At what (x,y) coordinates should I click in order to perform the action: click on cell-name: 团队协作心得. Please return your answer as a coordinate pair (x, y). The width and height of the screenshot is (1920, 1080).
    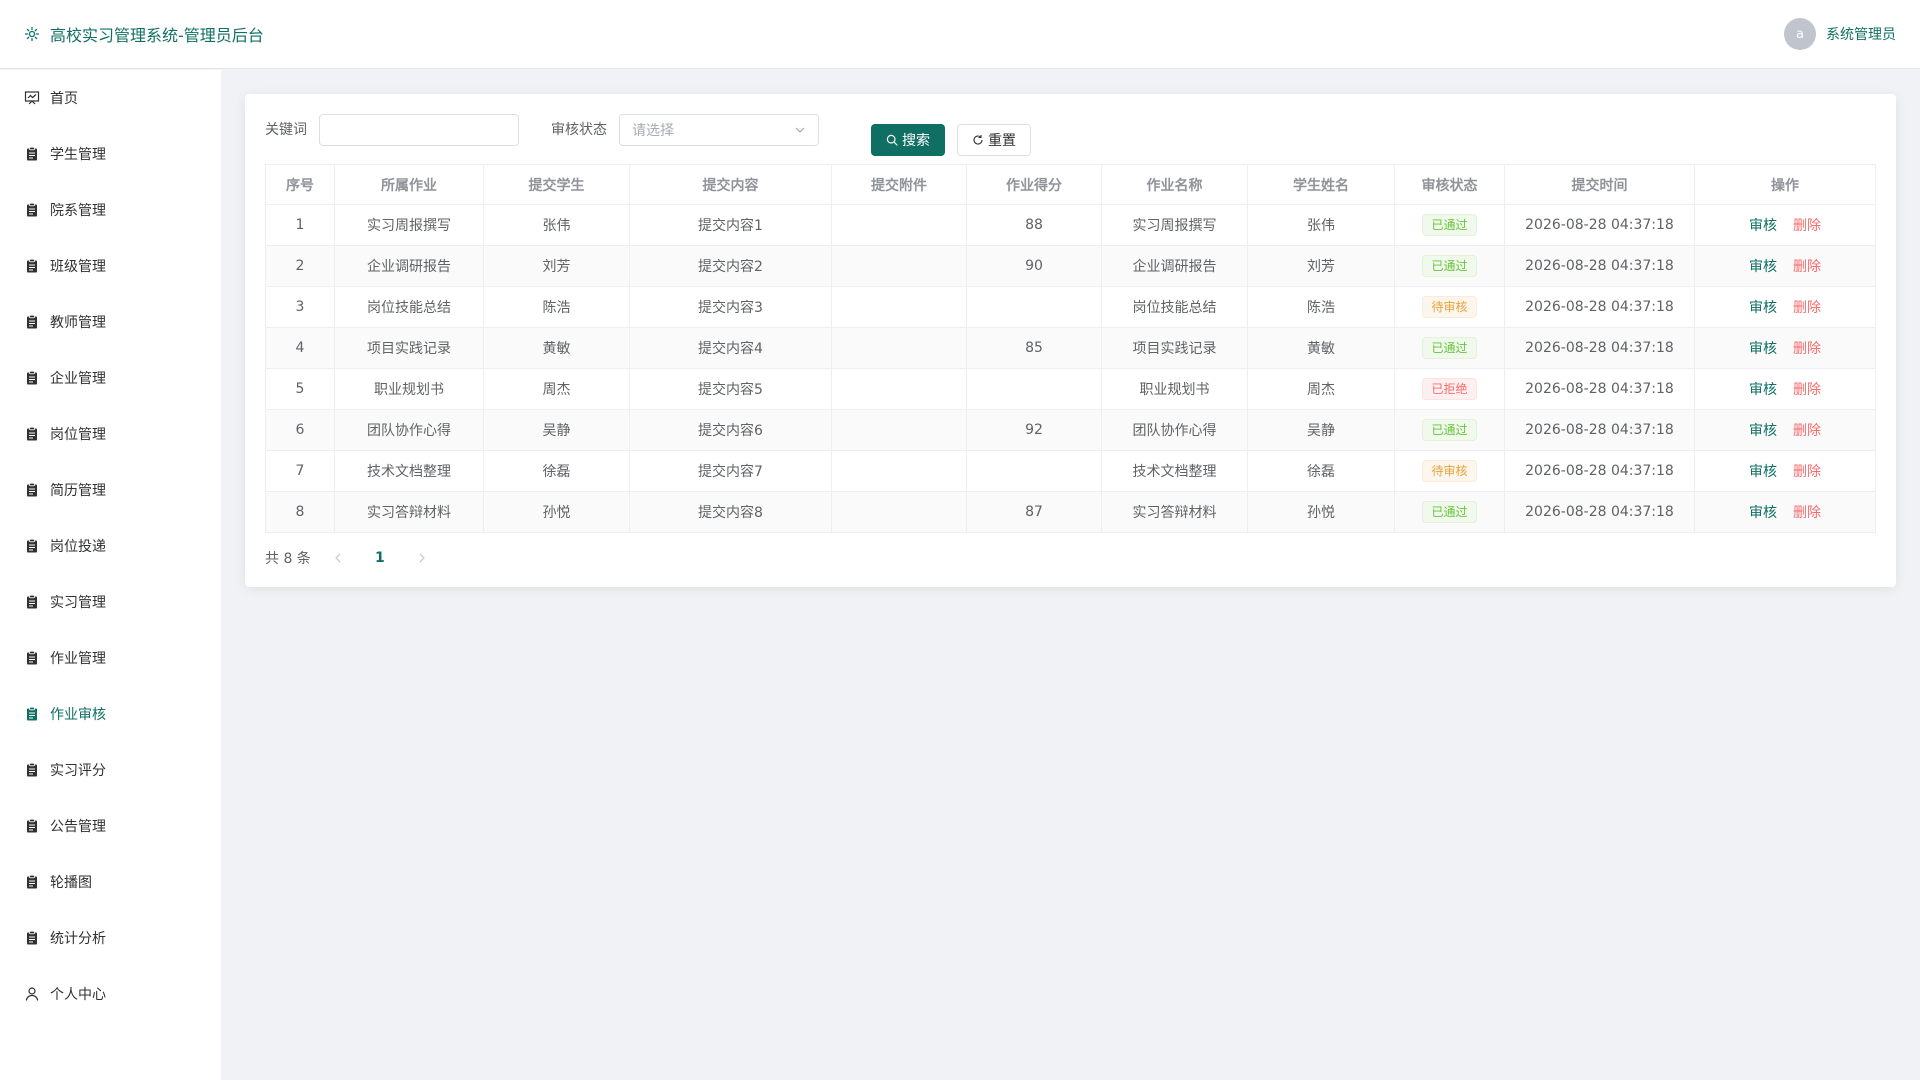
    Looking at the image, I should click on (1174, 430).